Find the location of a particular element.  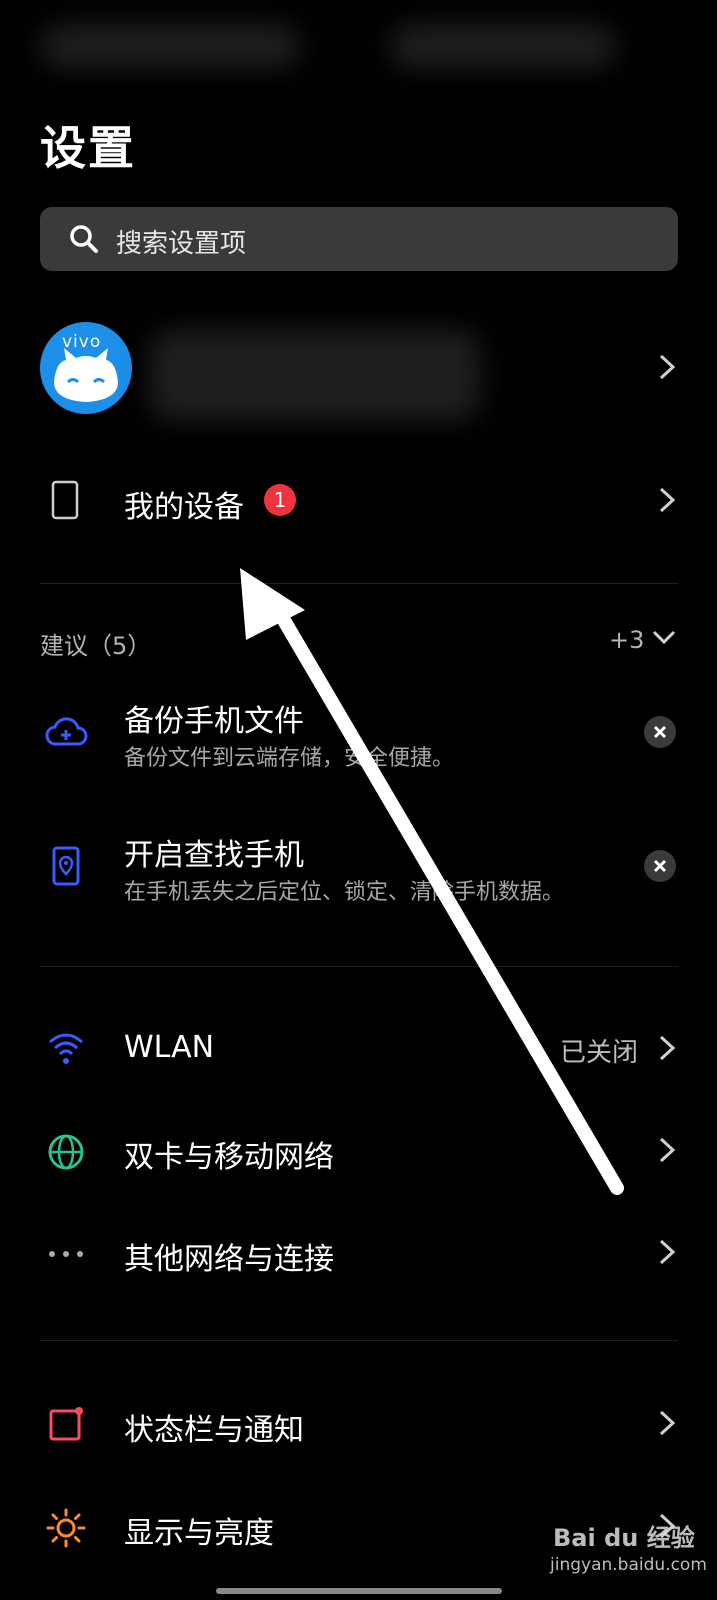

status-bar-right is located at coordinates (503, 46).